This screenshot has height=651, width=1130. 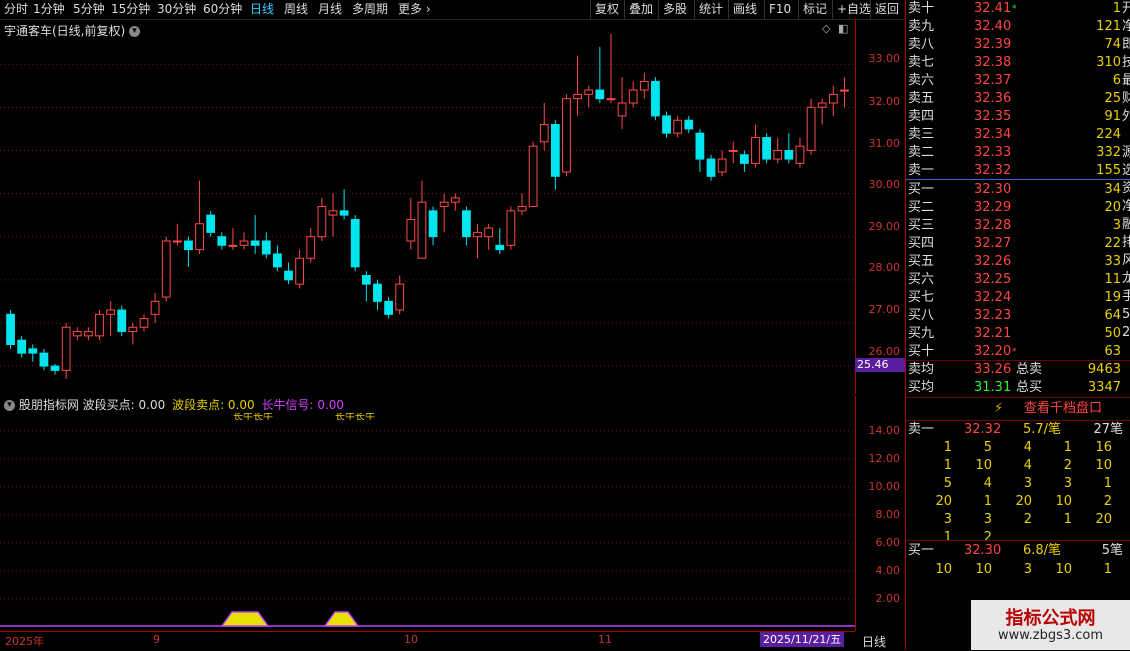 What do you see at coordinates (222, 9) in the screenshot?
I see `tab-60min: 60分钟` at bounding box center [222, 9].